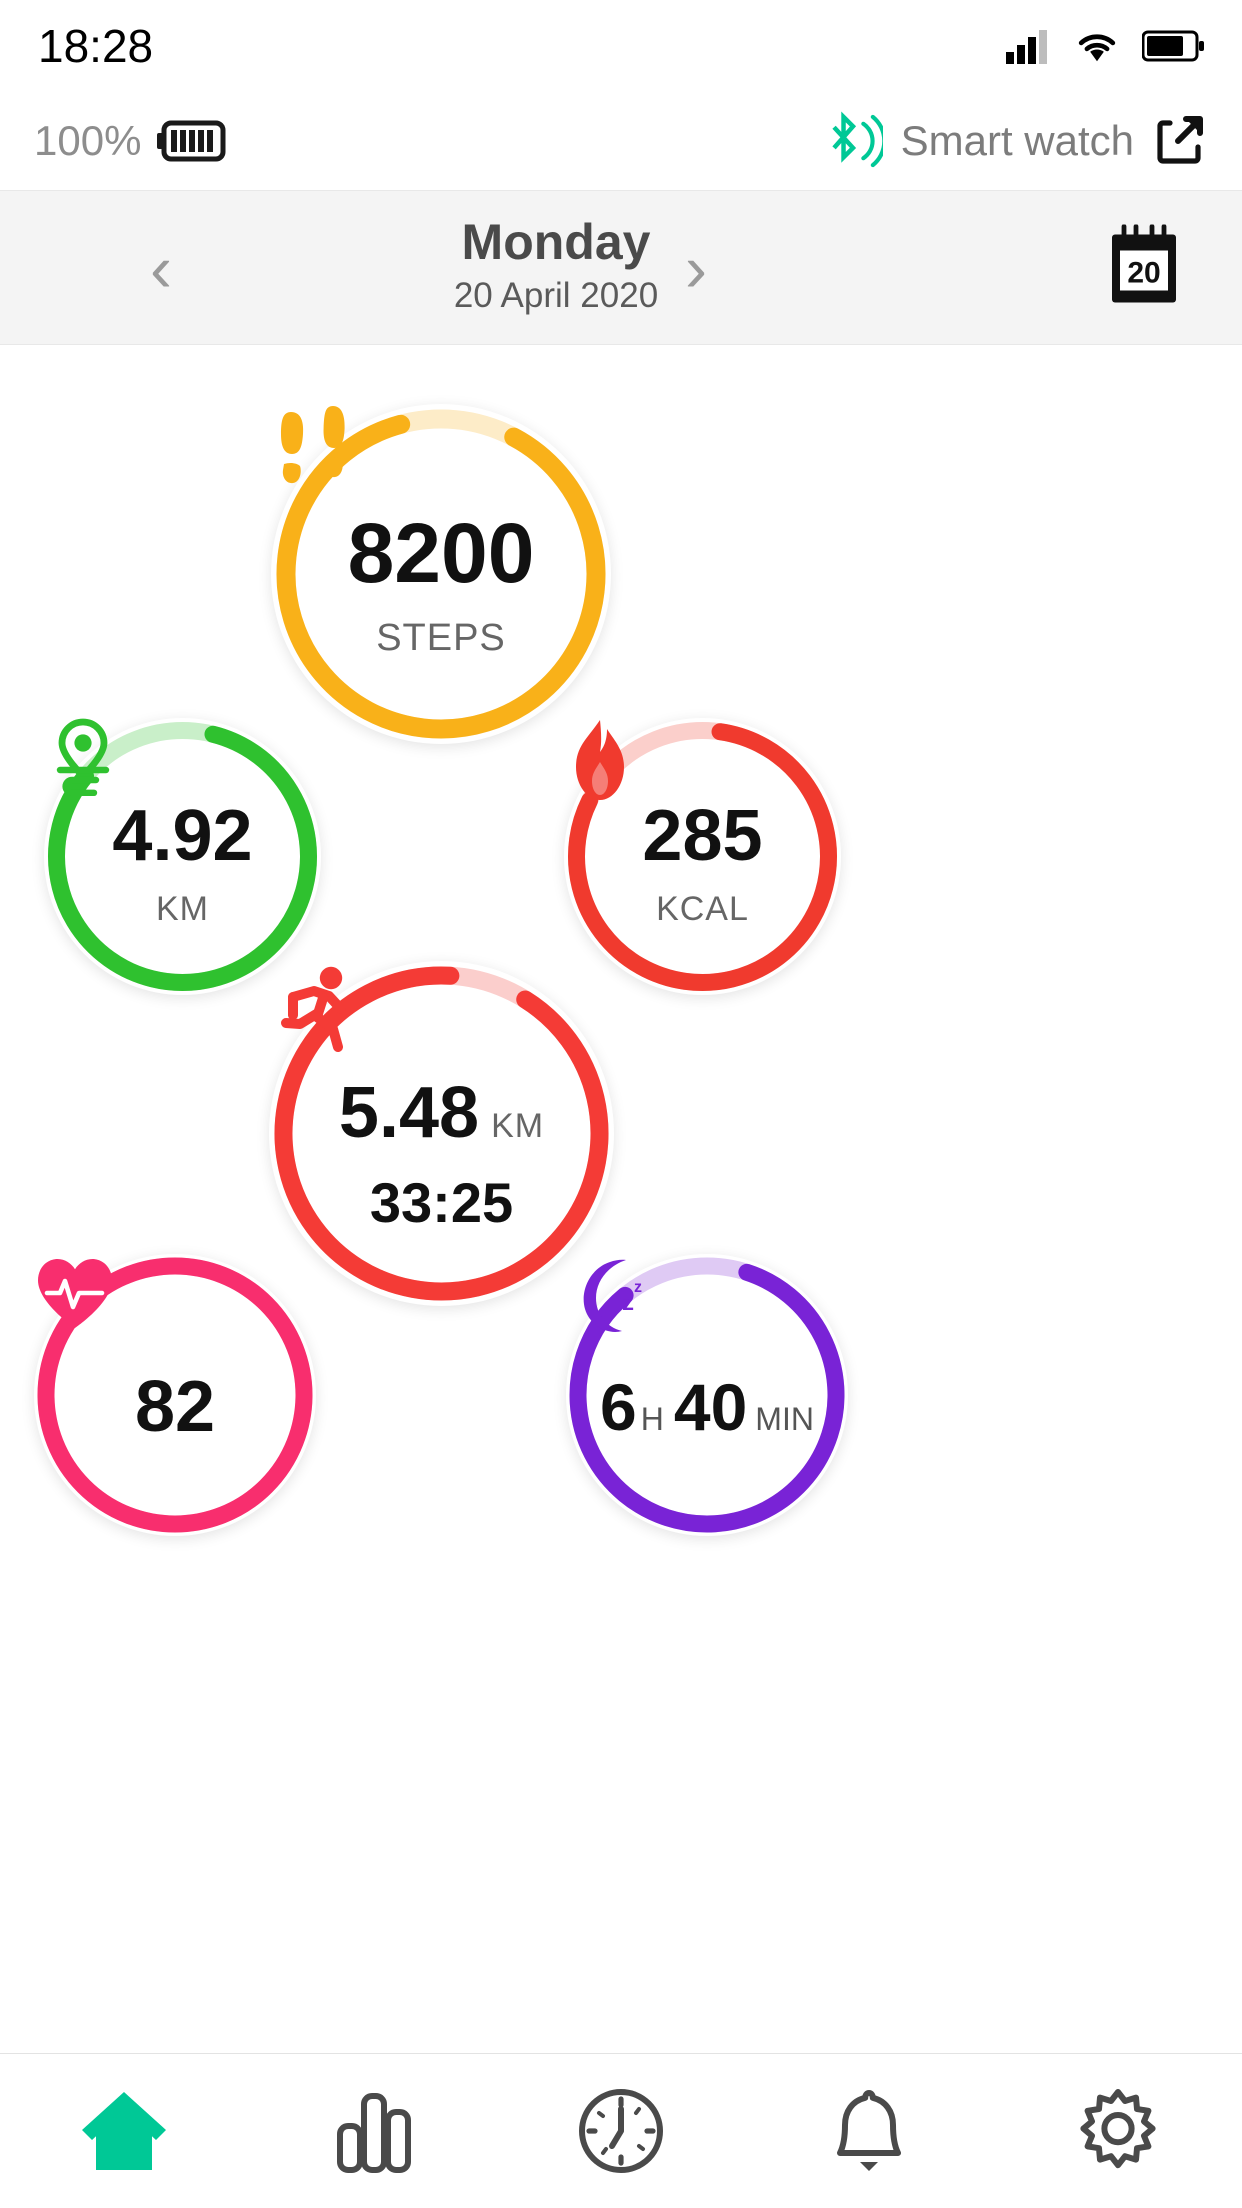 Image resolution: width=1242 pixels, height=2208 pixels. I want to click on bluetooth-connected-icon, so click(857, 139).